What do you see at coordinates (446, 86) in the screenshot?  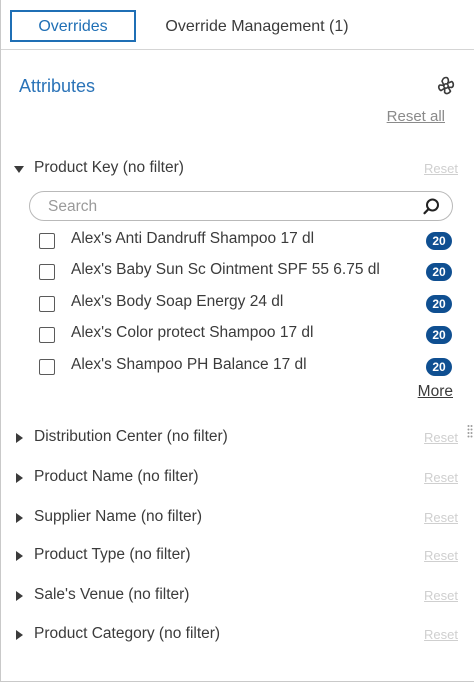 I see `settings-gear-icon` at bounding box center [446, 86].